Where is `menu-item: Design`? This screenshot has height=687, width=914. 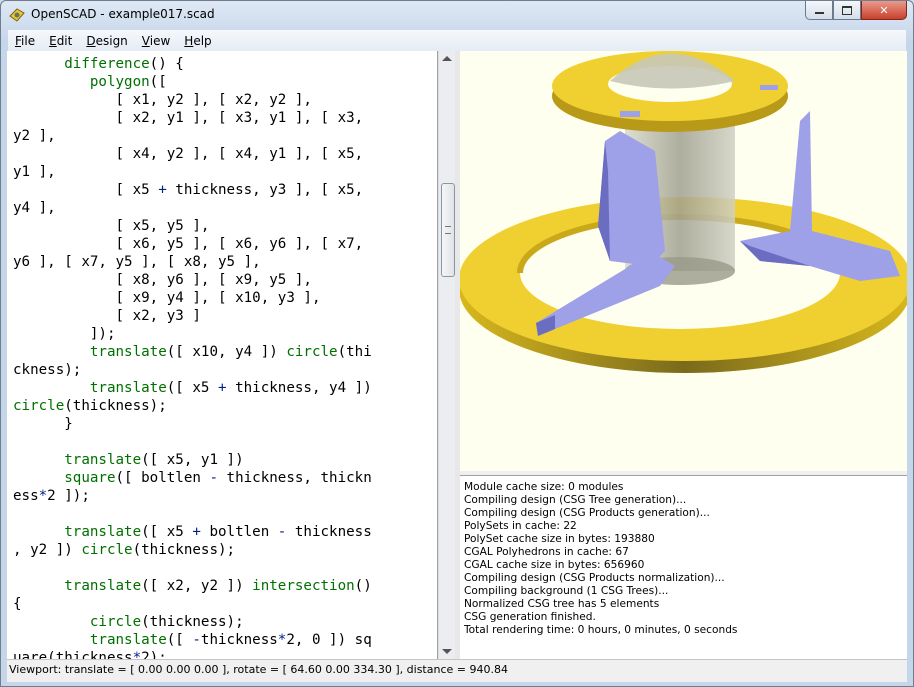
menu-item: Design is located at coordinates (106, 41).